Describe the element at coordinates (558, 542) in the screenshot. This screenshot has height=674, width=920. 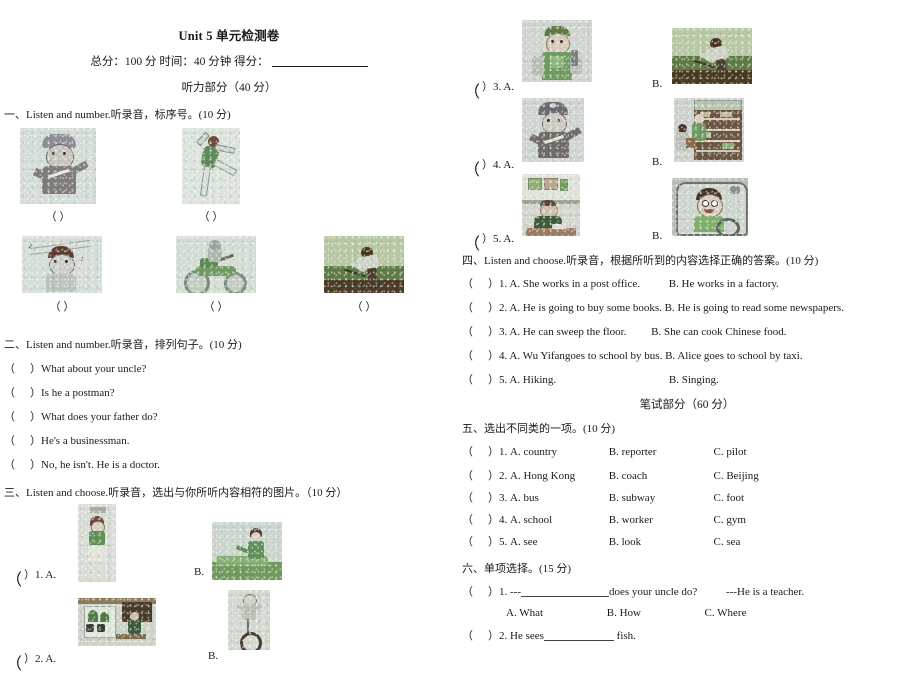
I see `section-5-row-5-option-a: A. see` at that location.